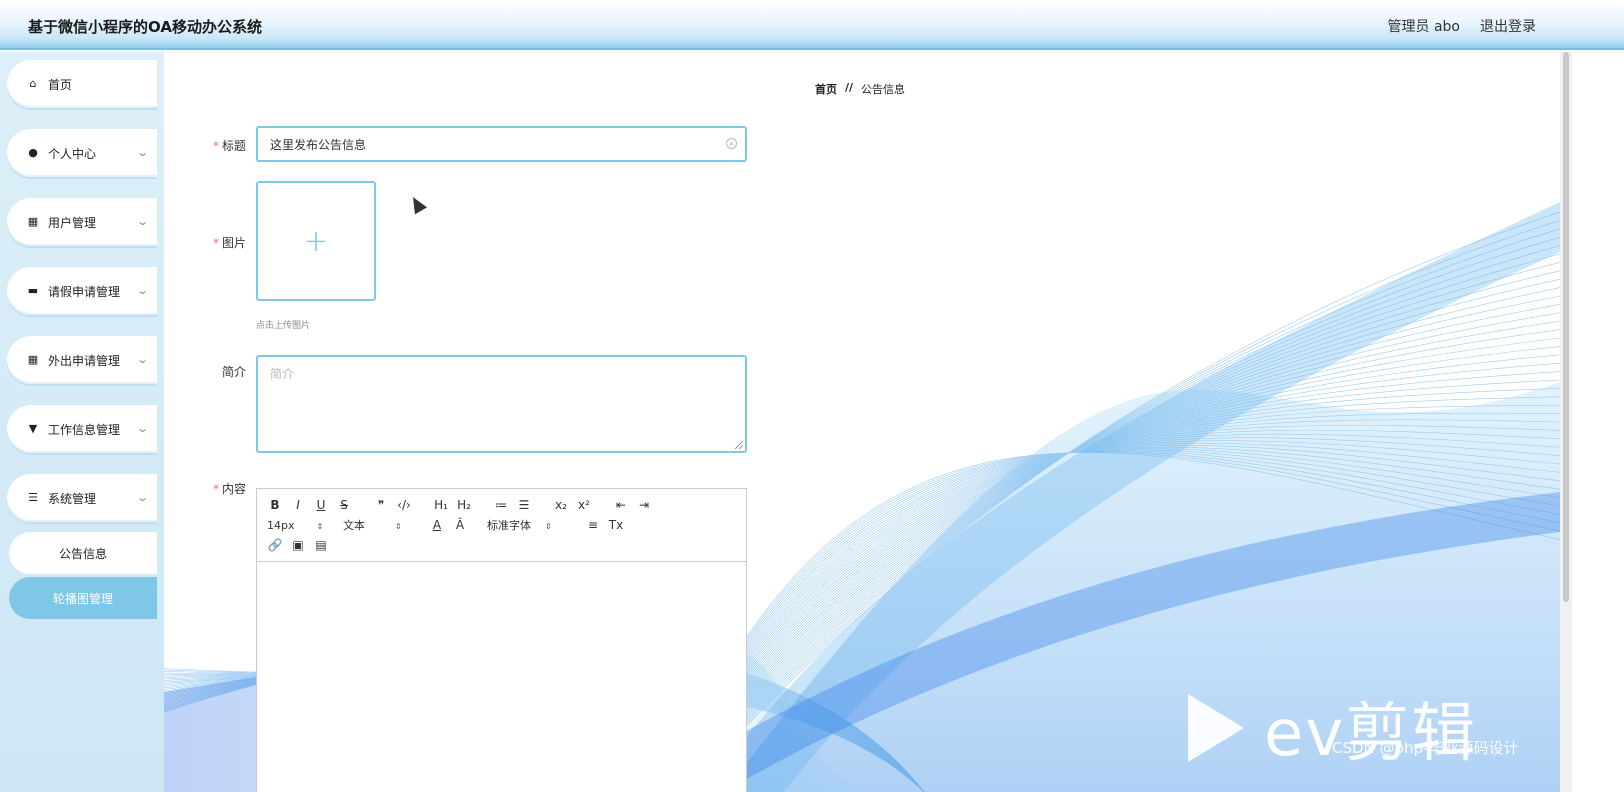 This screenshot has height=792, width=1624. I want to click on toolbar-row-1: B I U S ❞ ‹/› H₁ H₂ ≔ ☰ x₂ x² ⇤ ⇥, so click(501, 505).